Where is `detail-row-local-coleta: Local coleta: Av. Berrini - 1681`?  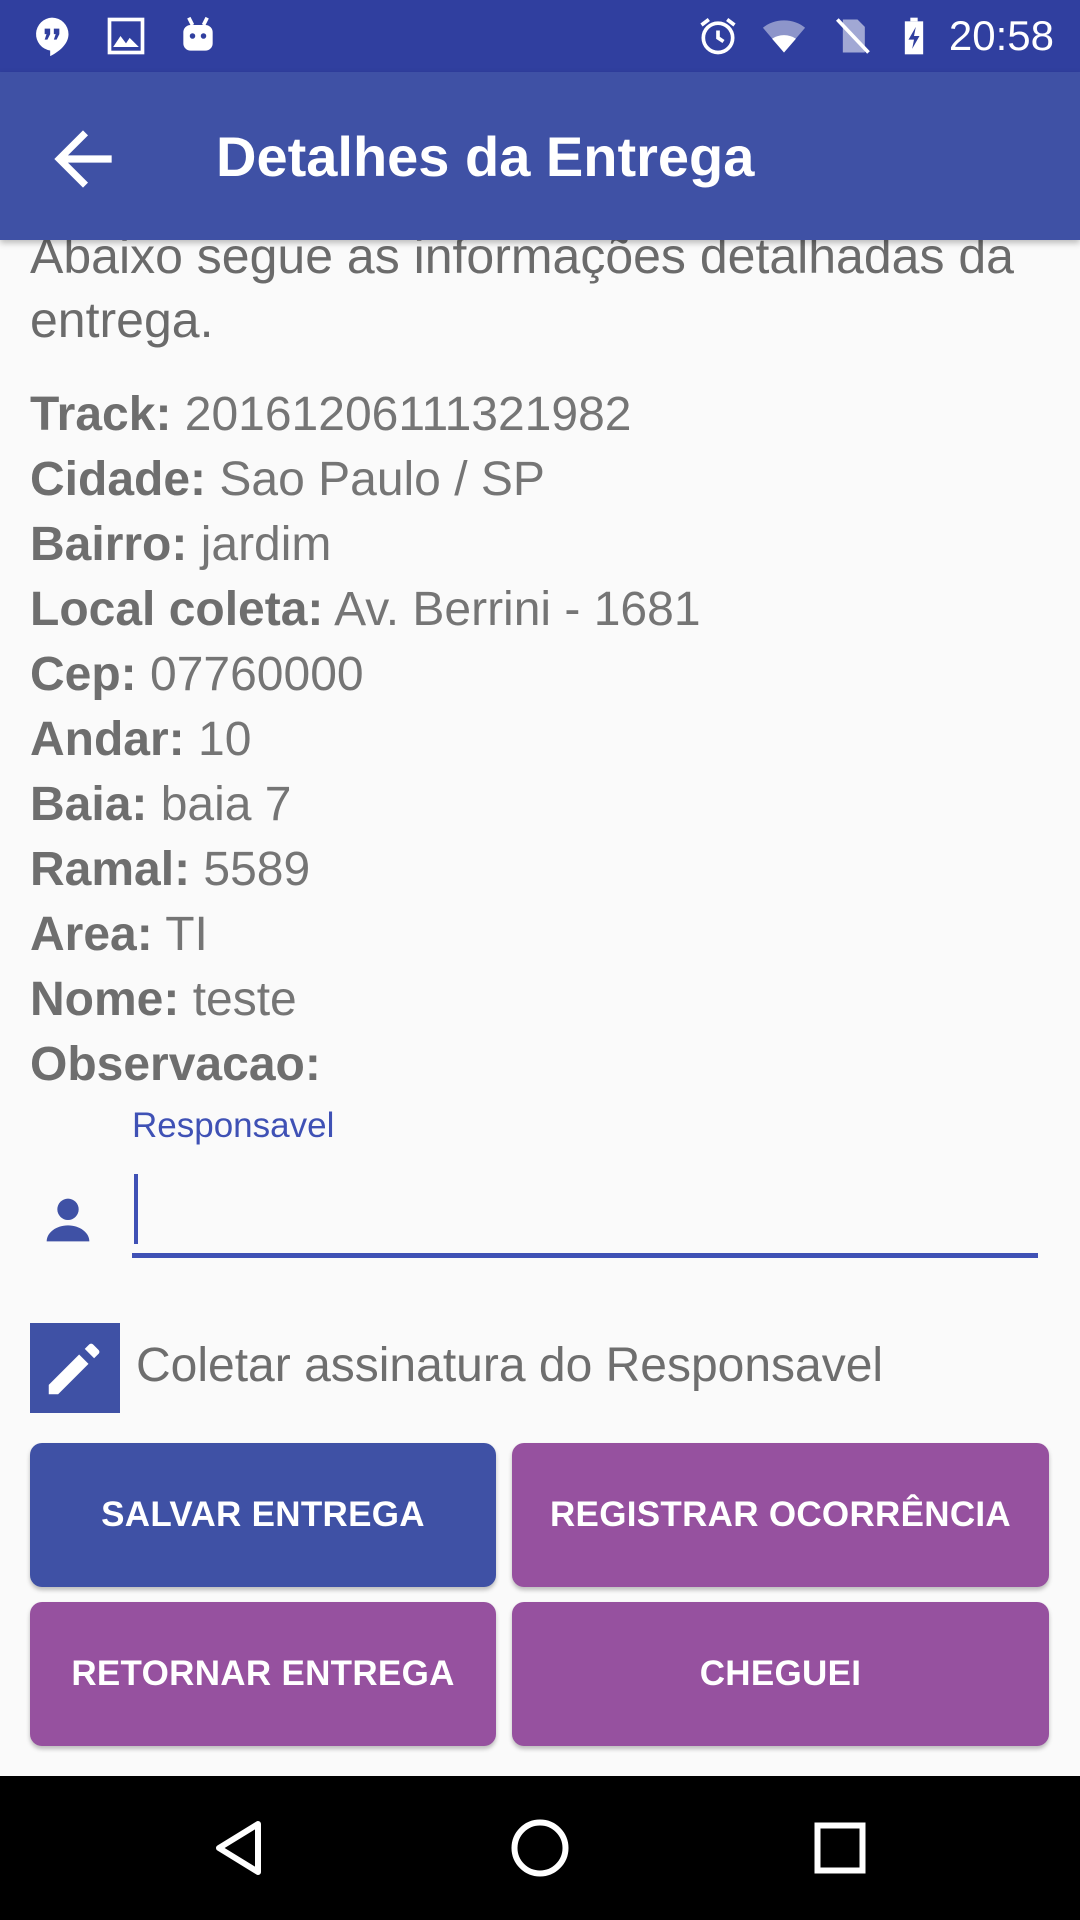
detail-row-local-coleta: Local coleta: Av. Berrini - 1681 is located at coordinates (365, 609).